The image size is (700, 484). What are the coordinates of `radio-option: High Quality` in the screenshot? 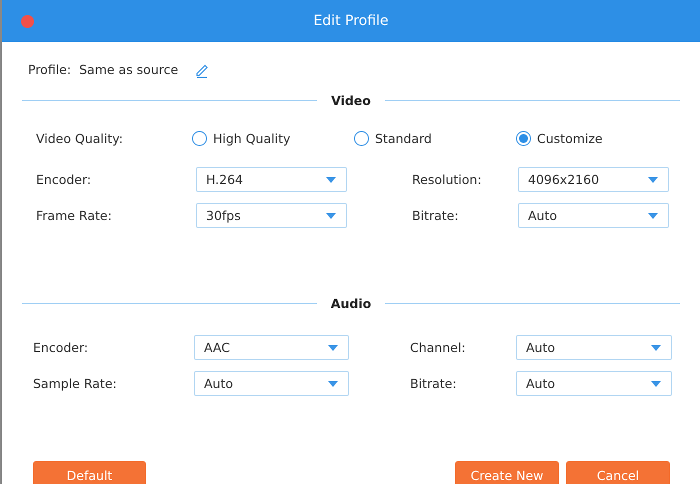 It's located at (273, 138).